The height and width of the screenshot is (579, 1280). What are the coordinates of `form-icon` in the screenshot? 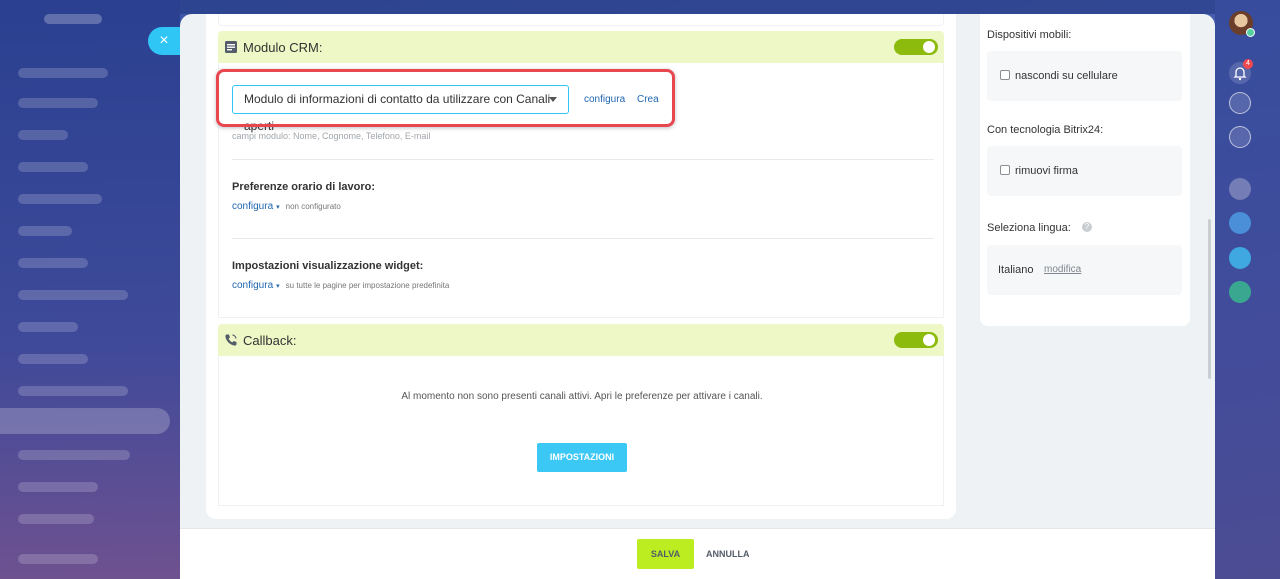 It's located at (231, 47).